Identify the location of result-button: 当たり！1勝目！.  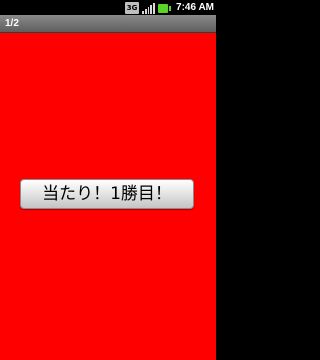
(107, 194).